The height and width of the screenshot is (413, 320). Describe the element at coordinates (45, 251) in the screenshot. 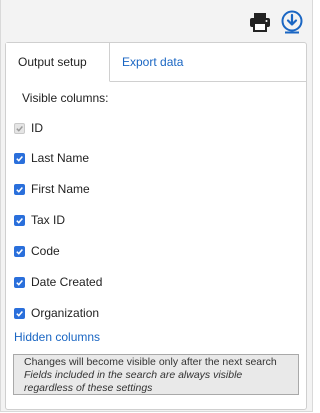

I see `column-label: Code` at that location.